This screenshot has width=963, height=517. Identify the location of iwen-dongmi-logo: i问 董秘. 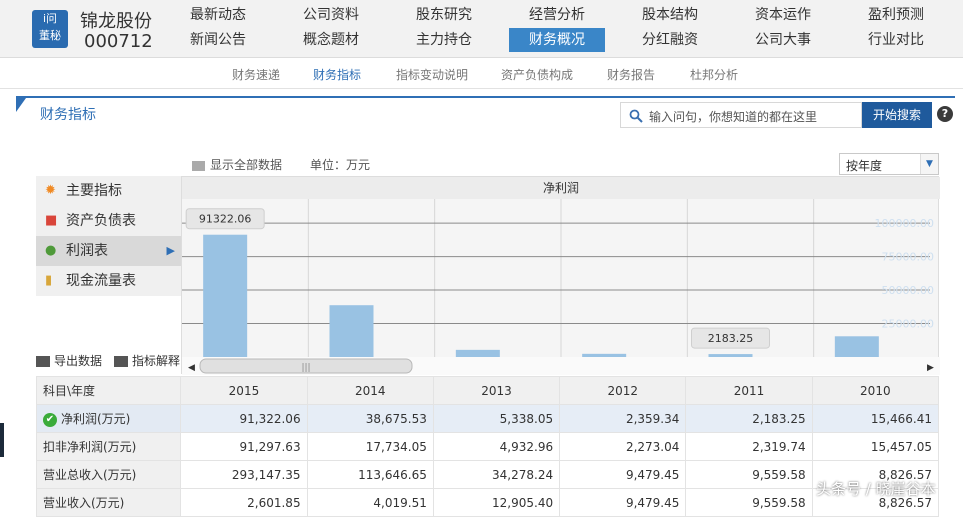
(50, 29).